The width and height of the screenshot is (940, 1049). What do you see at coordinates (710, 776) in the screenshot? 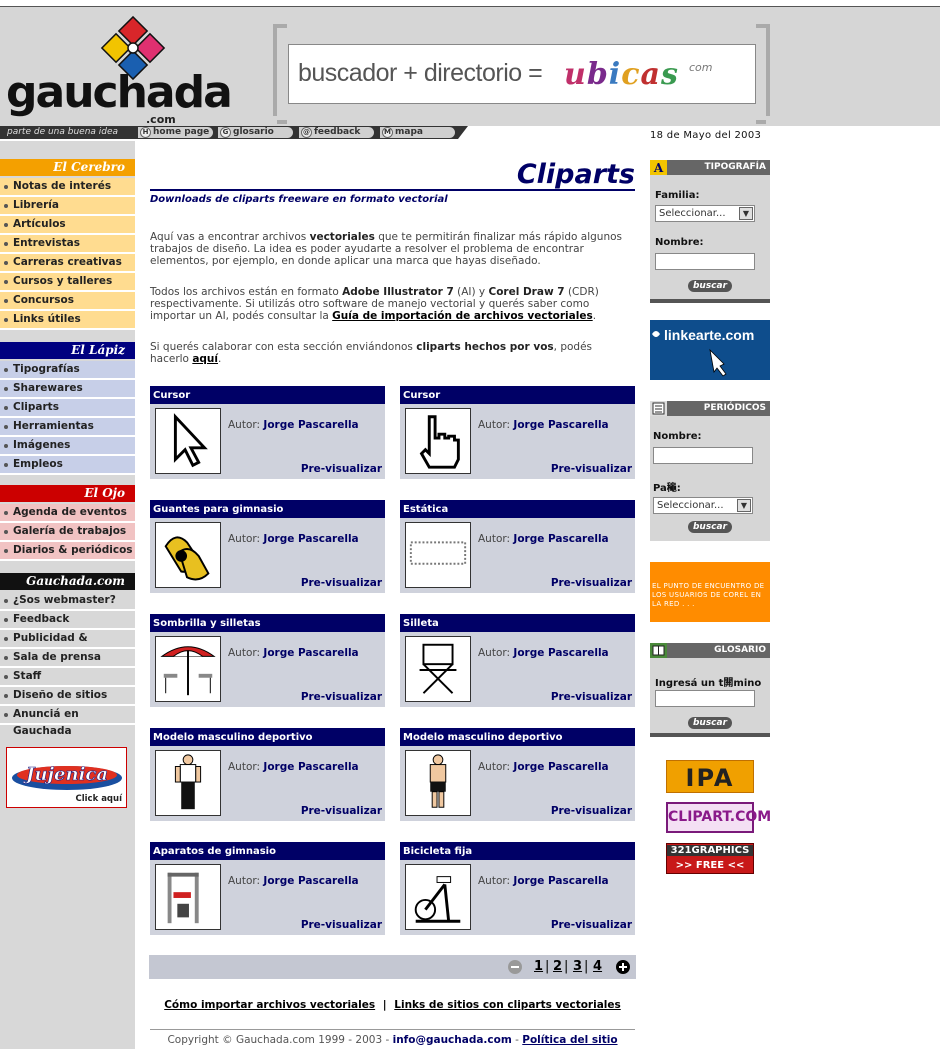
I see `ipa-ad: IPA` at bounding box center [710, 776].